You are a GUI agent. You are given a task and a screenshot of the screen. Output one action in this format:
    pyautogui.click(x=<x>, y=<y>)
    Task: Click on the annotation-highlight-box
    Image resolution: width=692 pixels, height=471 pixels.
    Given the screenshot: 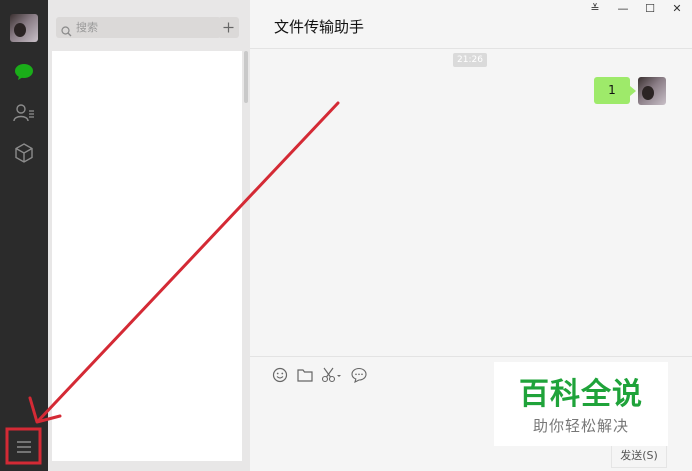 What is the action you would take?
    pyautogui.click(x=23, y=446)
    